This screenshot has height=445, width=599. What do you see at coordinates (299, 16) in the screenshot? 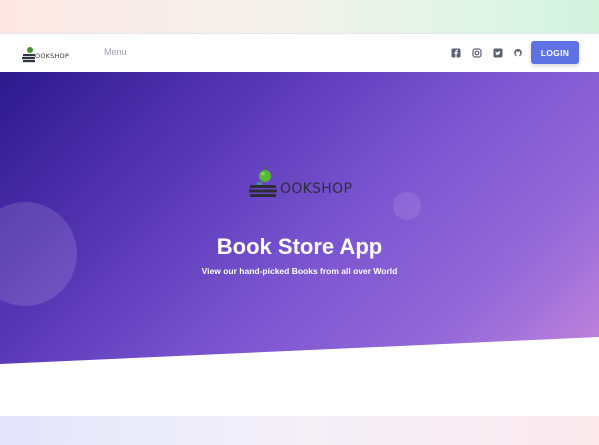
I see `top-gradient-strip` at bounding box center [299, 16].